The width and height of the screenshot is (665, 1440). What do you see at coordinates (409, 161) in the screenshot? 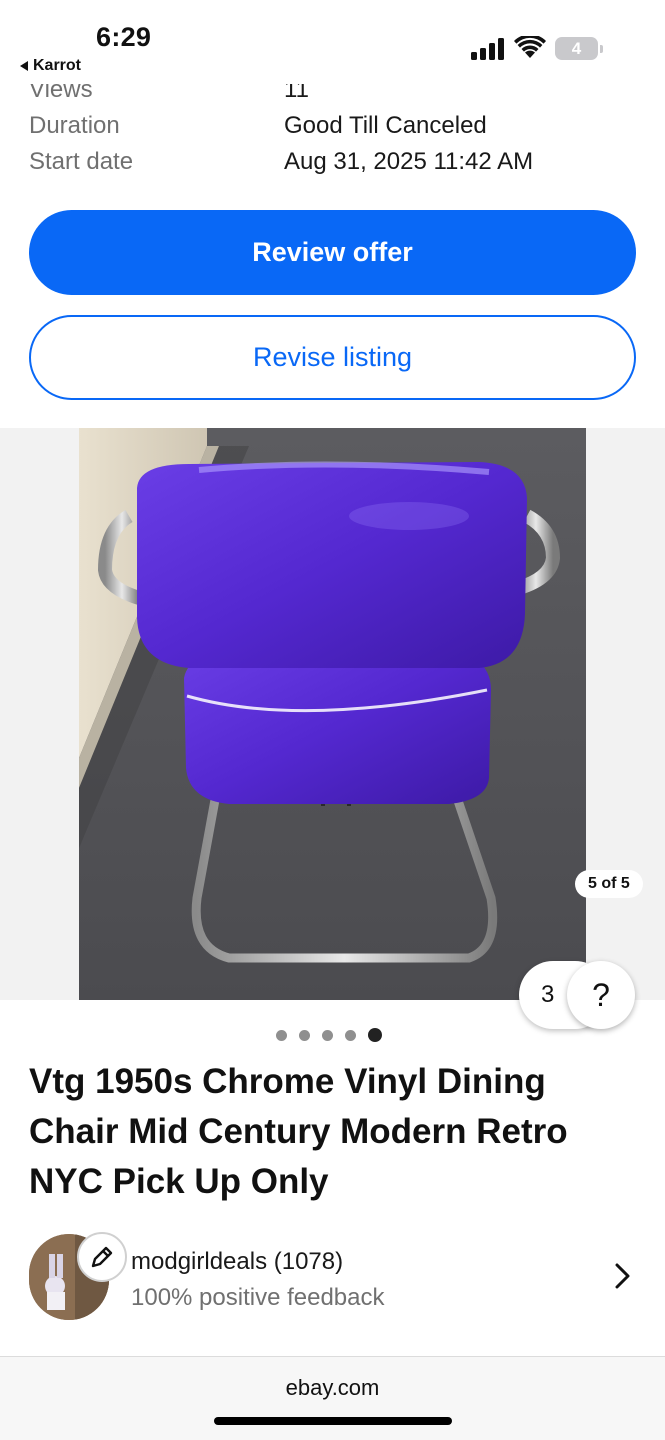
I see `detail-value: Aug 31, 2025 11:42 AM` at bounding box center [409, 161].